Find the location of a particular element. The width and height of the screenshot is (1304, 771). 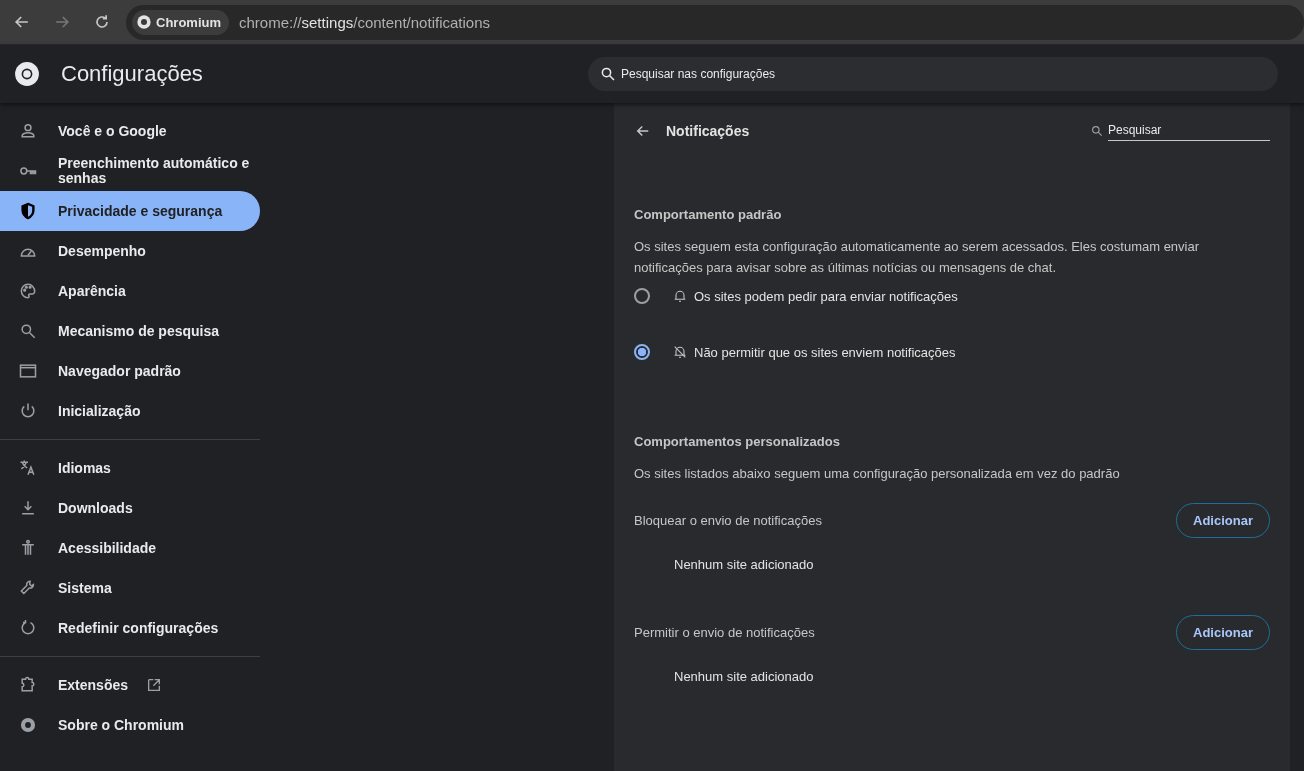

radio-label: Não permitir que os sites enviem notificações is located at coordinates (825, 352).